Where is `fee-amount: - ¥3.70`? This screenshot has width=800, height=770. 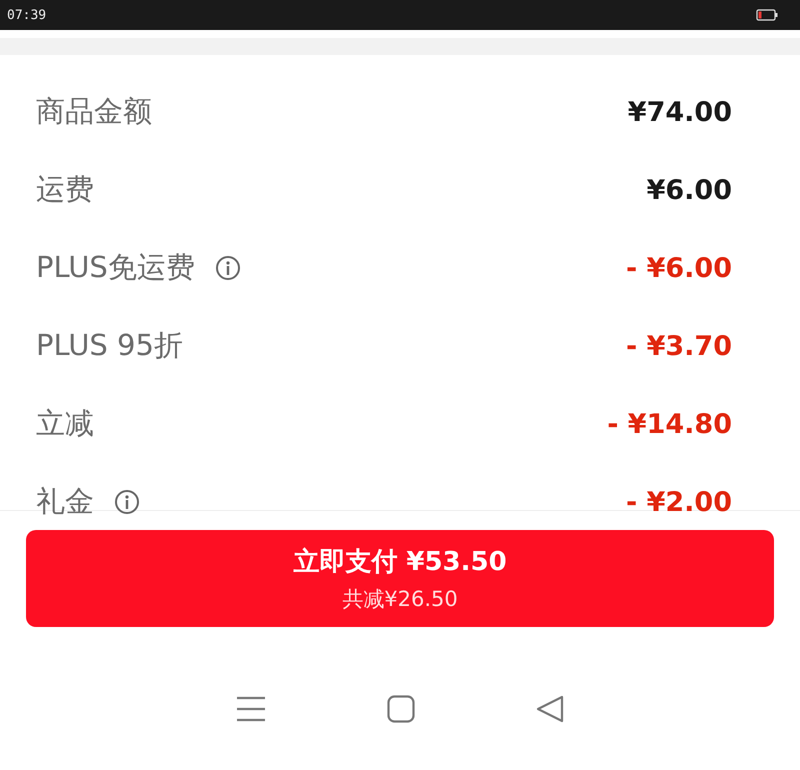
fee-amount: - ¥3.70 is located at coordinates (679, 346).